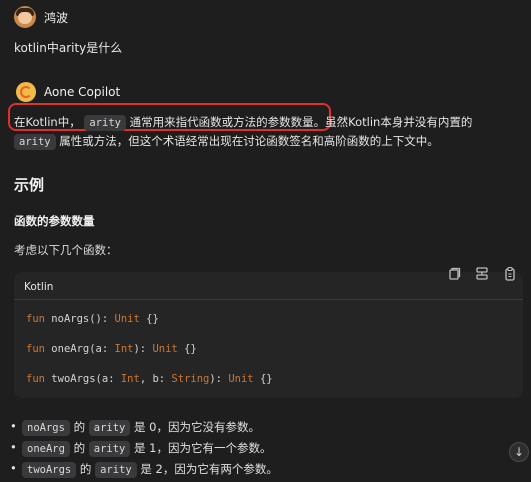 This screenshot has height=482, width=531. What do you see at coordinates (141, 448) in the screenshot?
I see `list-item: oneArg 的 arity 是 1，因为它有一个参数。` at bounding box center [141, 448].